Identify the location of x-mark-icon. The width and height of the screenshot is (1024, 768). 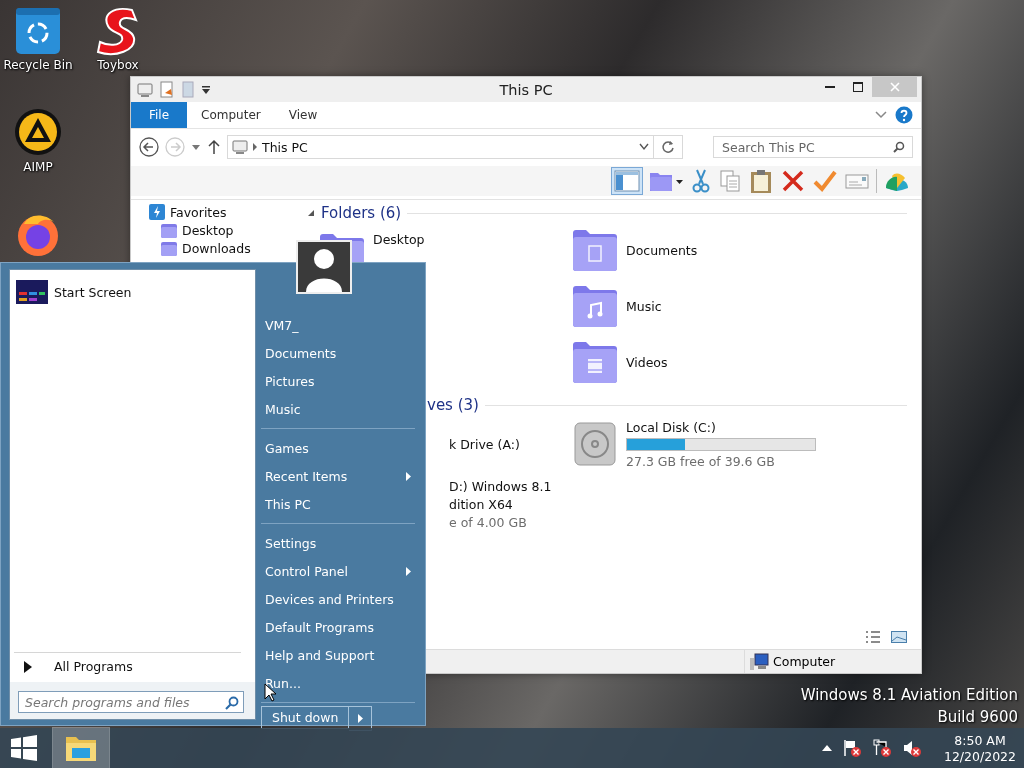
(793, 181).